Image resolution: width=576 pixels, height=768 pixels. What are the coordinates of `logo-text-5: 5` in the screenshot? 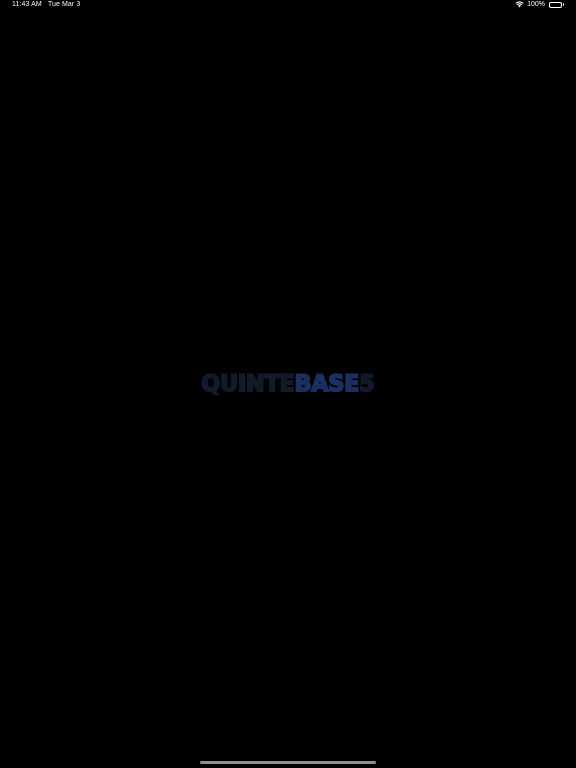 It's located at (366, 384).